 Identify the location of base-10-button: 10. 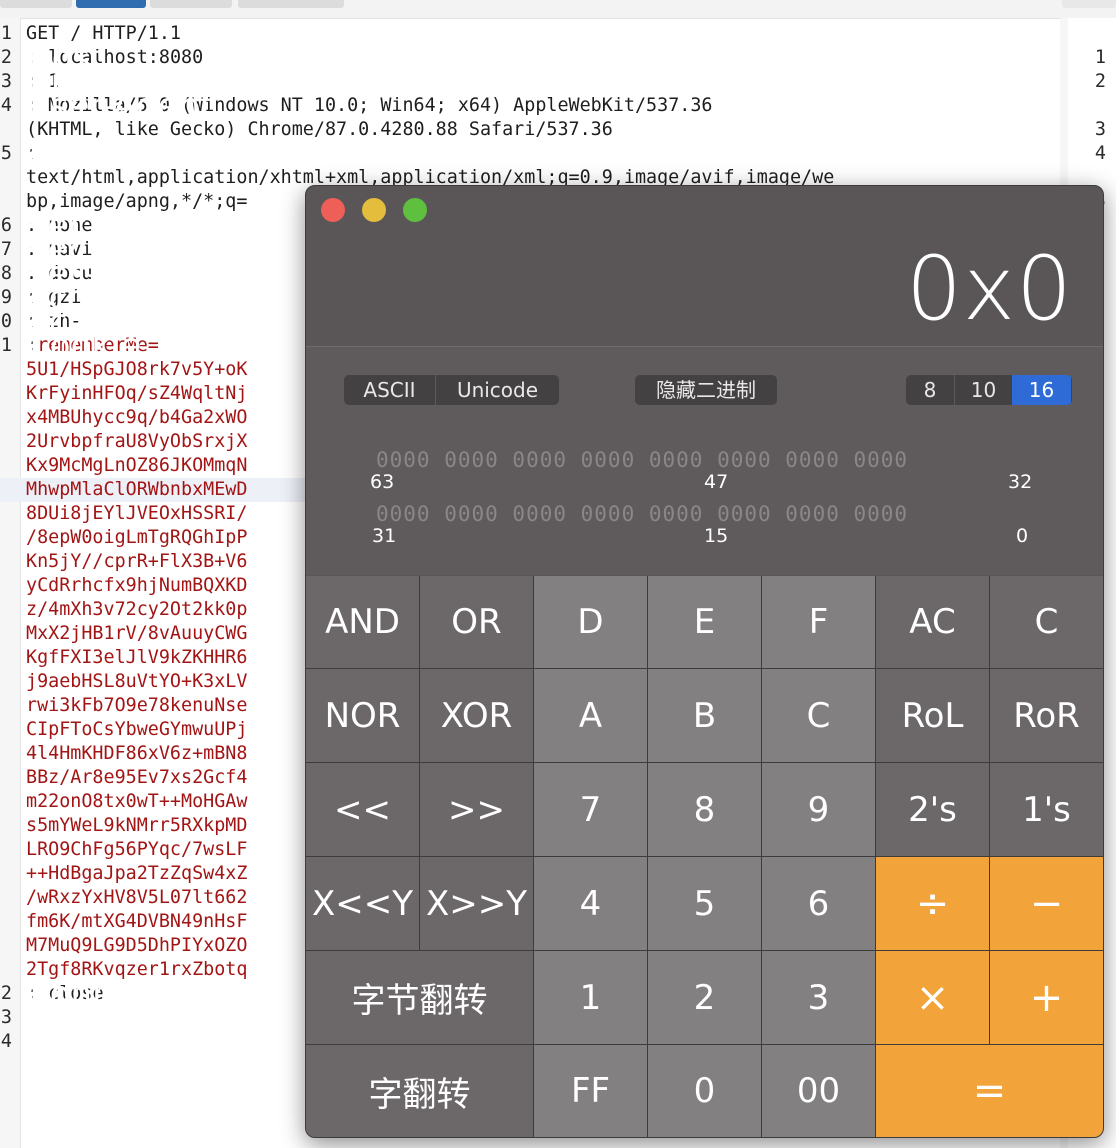
(983, 390).